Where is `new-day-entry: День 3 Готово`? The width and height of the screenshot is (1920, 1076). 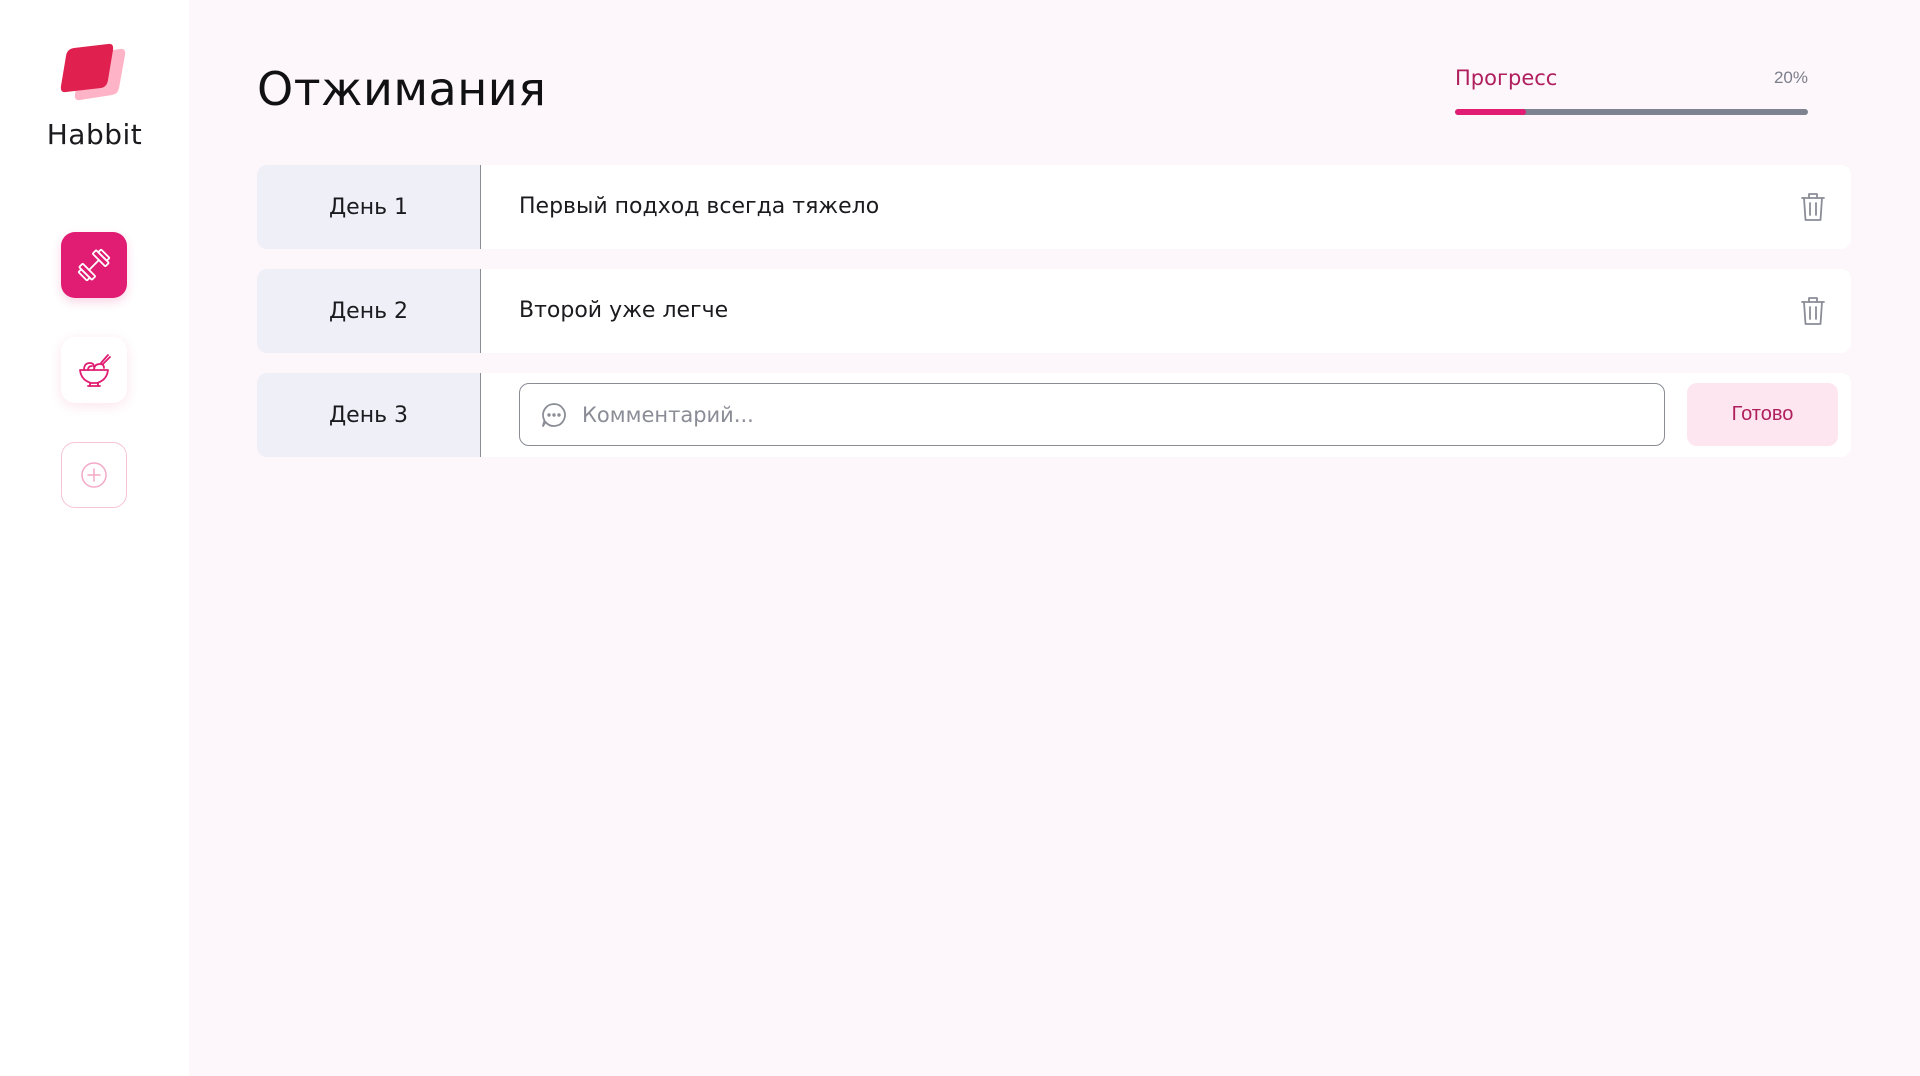
new-day-entry: День 3 Готово is located at coordinates (1054, 415).